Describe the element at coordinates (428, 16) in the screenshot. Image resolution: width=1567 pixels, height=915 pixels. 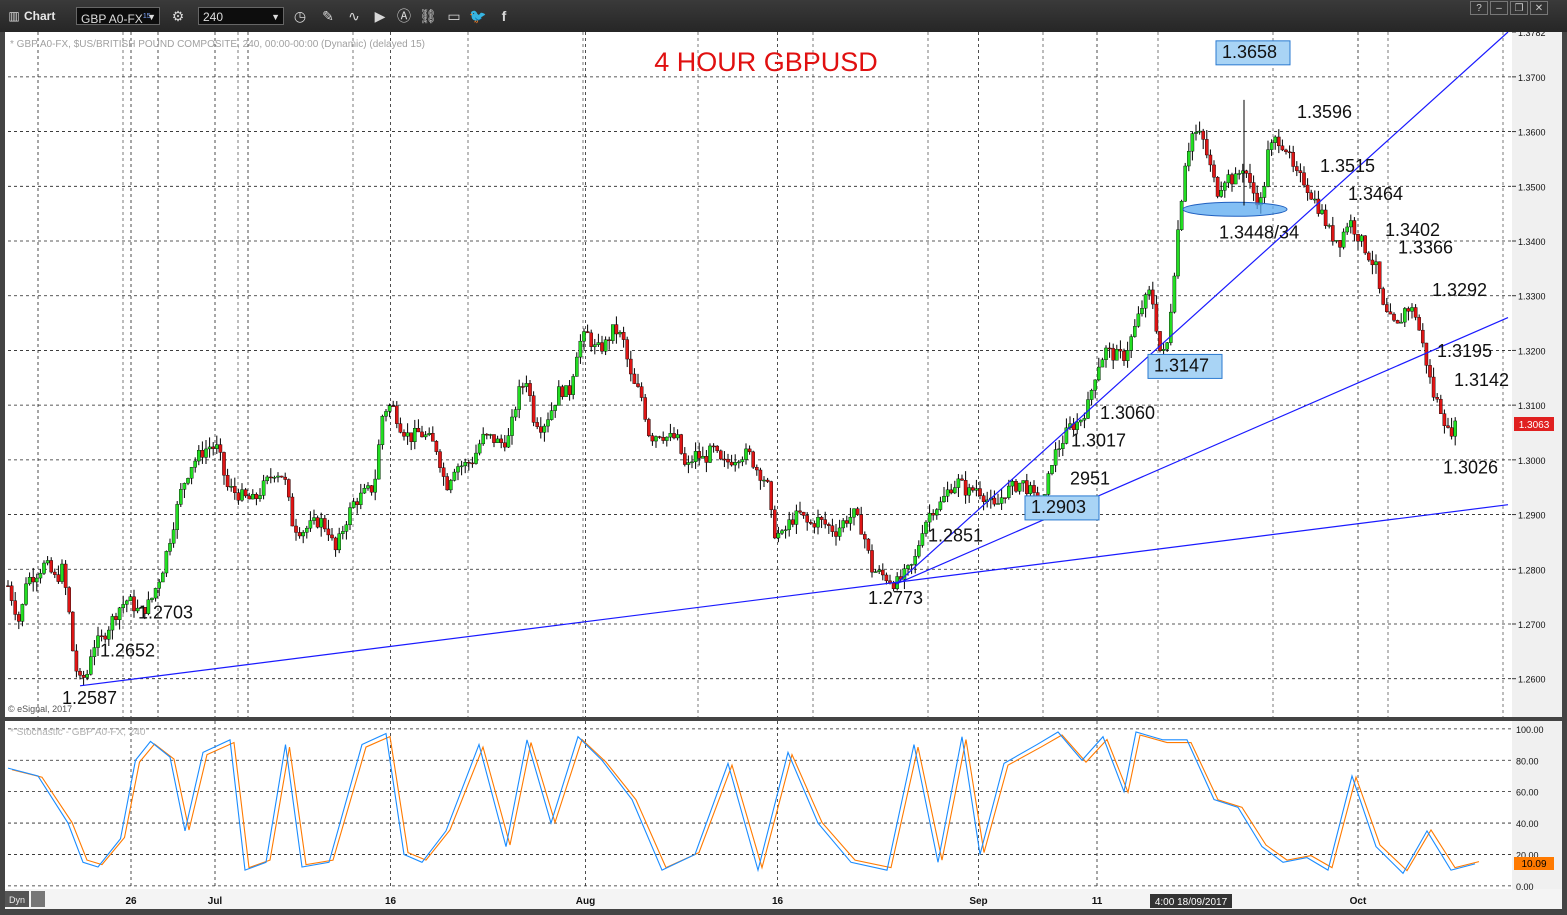
I see `link-icon: ⛓` at that location.